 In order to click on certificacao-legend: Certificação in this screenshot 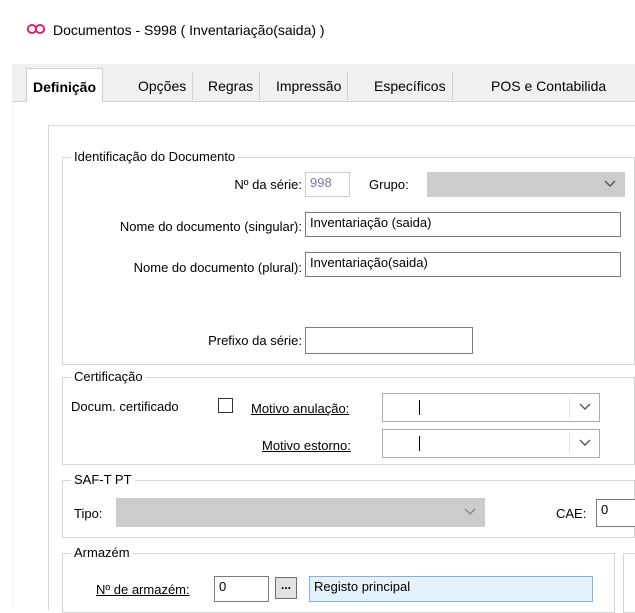, I will do `click(108, 376)`.